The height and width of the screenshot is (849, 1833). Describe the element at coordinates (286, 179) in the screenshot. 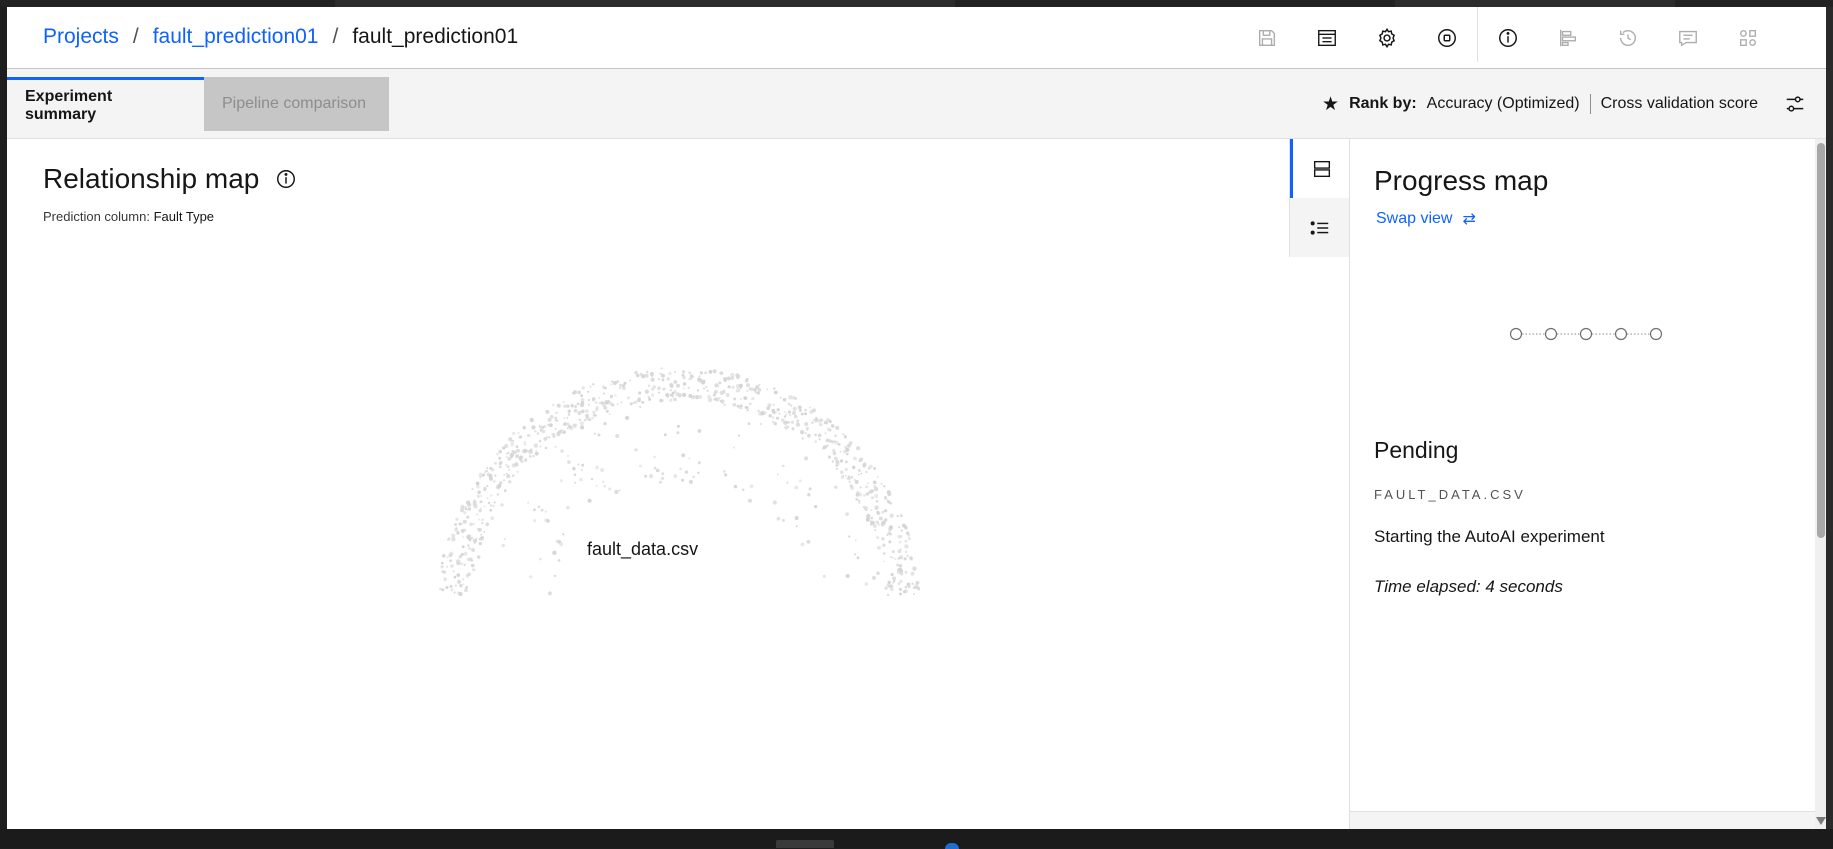

I see `info-icon` at that location.